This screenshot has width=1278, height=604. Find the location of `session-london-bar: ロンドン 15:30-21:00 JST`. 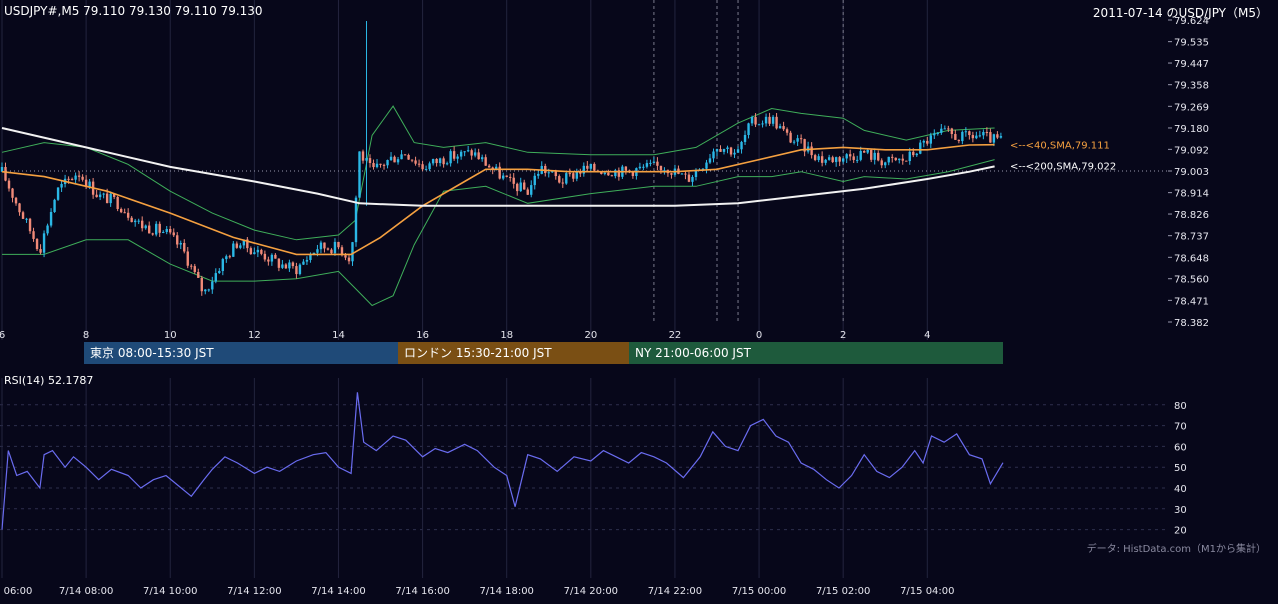

session-london-bar: ロンドン 15:30-21:00 JST is located at coordinates (513, 353).